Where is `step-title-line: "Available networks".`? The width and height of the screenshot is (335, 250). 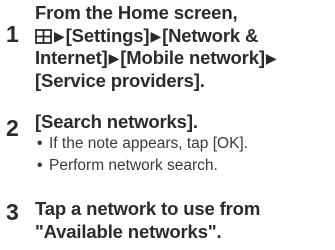
step-title-line: "Available networks". is located at coordinates (128, 231).